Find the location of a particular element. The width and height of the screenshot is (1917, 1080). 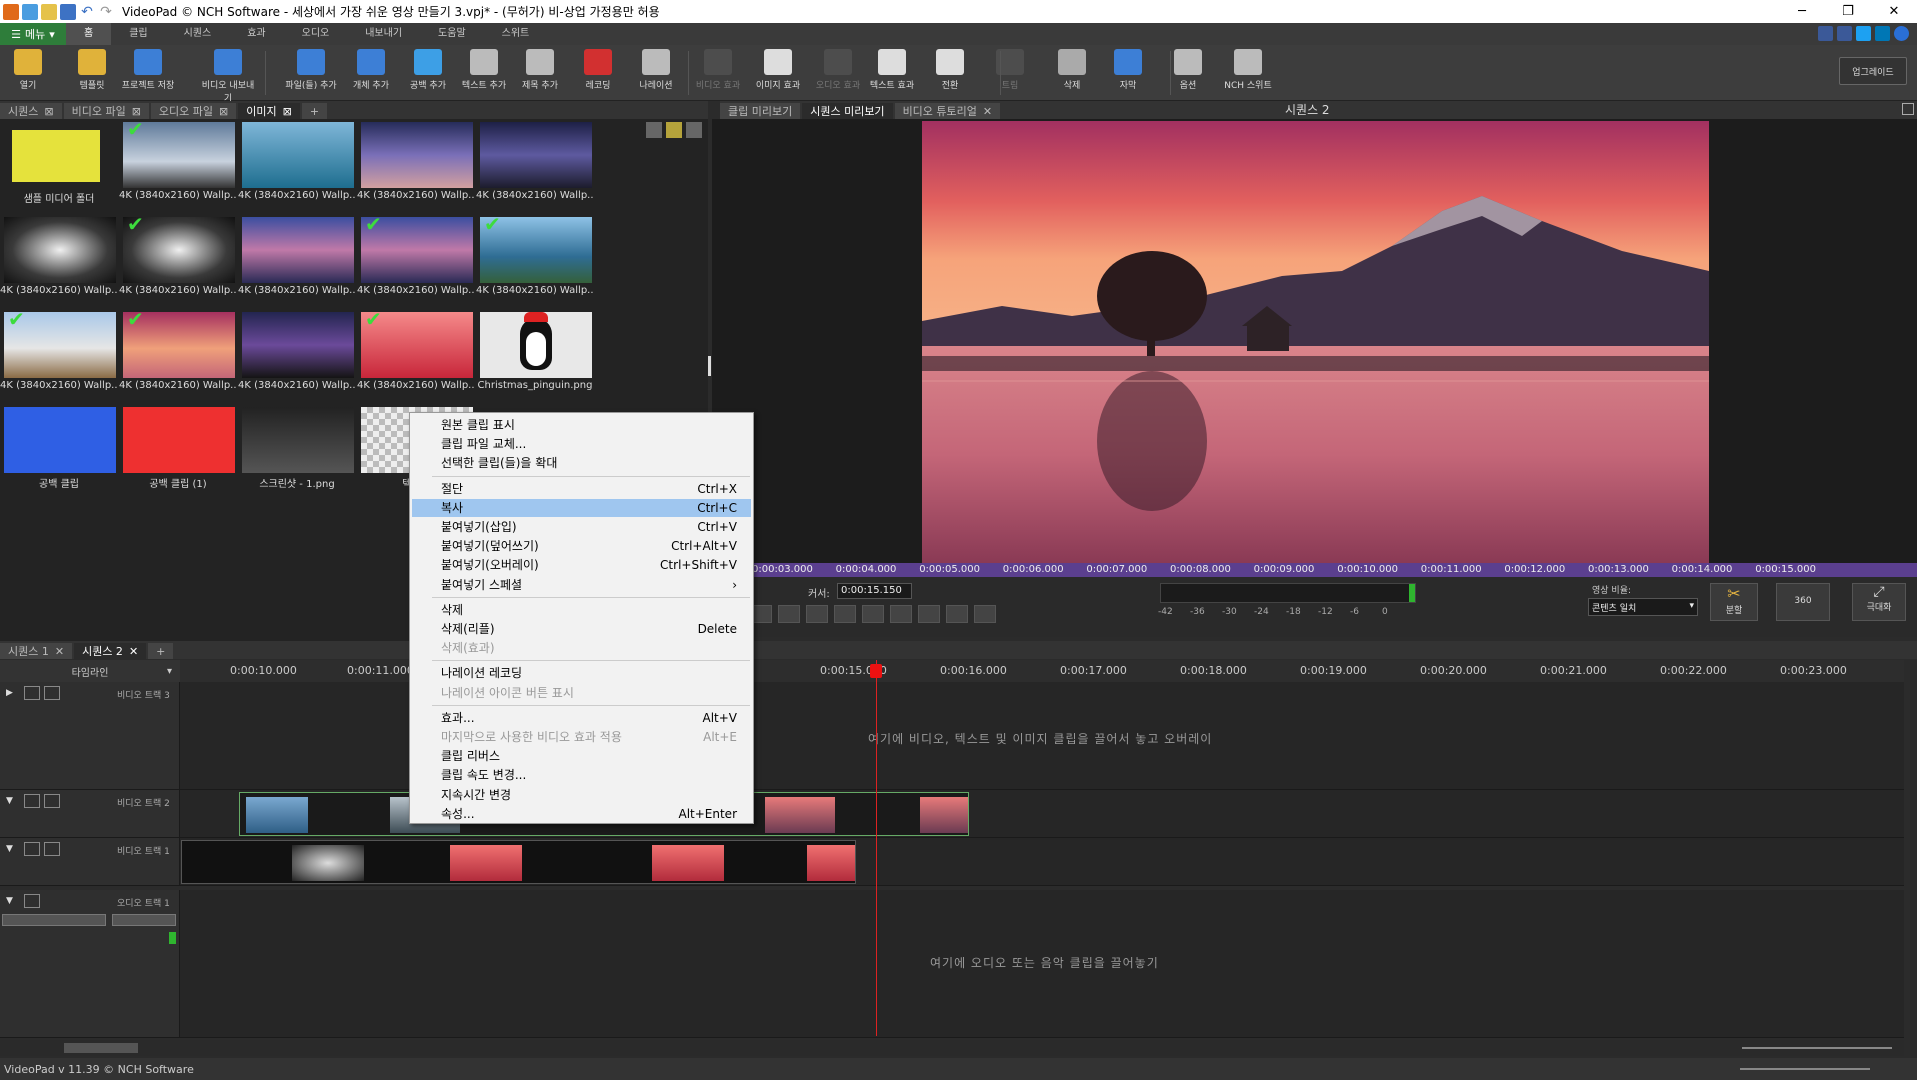

menu-item: 삭제(리플) Delete is located at coordinates (581, 629).